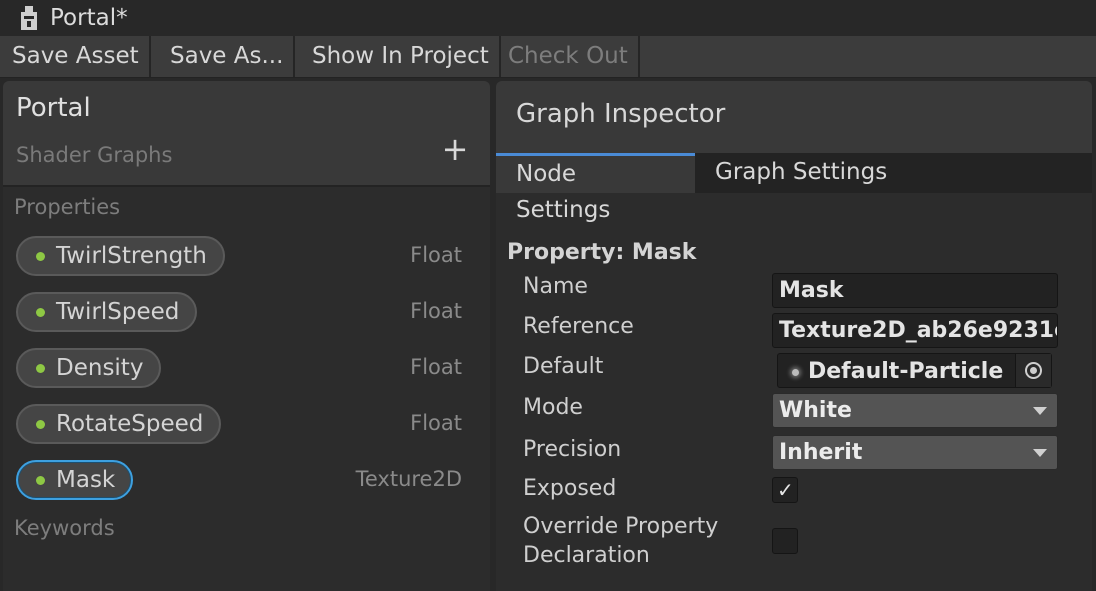 Image resolution: width=1096 pixels, height=591 pixels. What do you see at coordinates (915, 290) in the screenshot?
I see `name-field: Mask` at bounding box center [915, 290].